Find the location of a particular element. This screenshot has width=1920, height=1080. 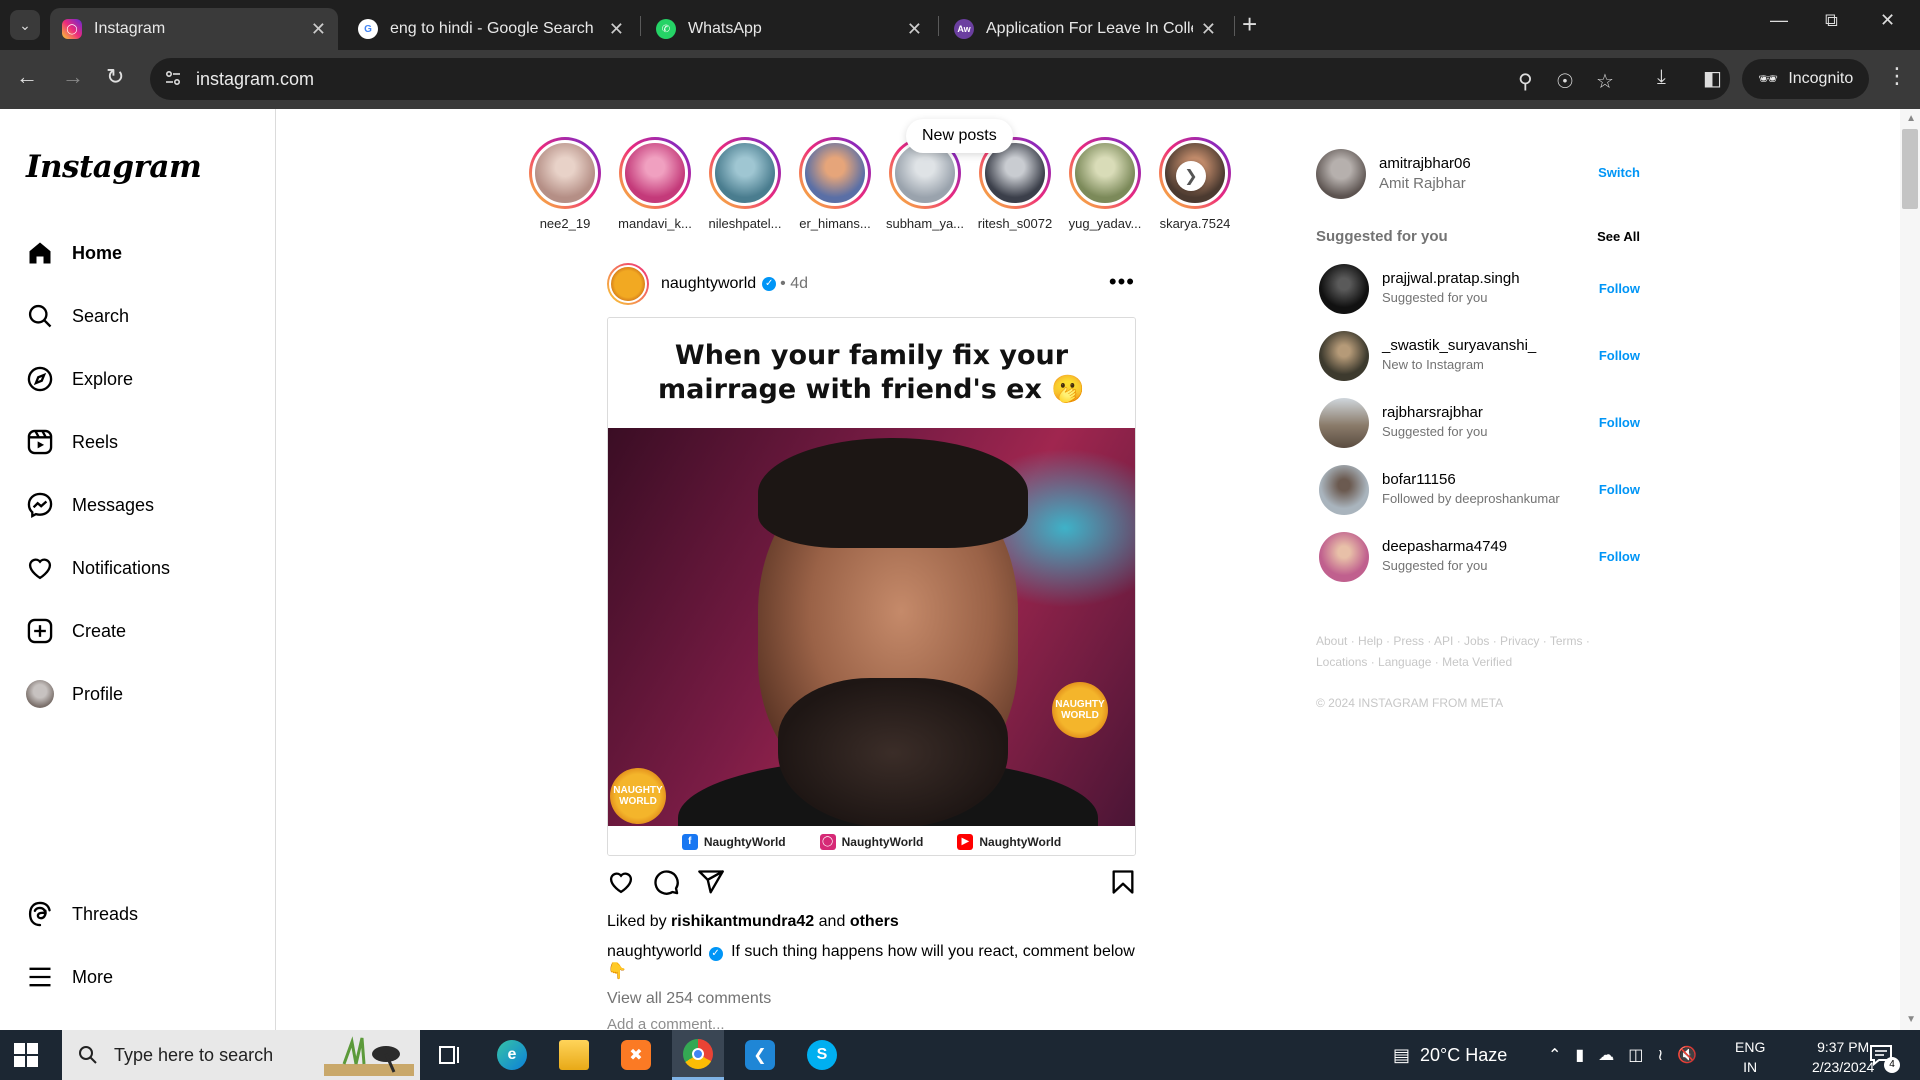

taskbar-search: Type here to search is located at coordinates (241, 1055).